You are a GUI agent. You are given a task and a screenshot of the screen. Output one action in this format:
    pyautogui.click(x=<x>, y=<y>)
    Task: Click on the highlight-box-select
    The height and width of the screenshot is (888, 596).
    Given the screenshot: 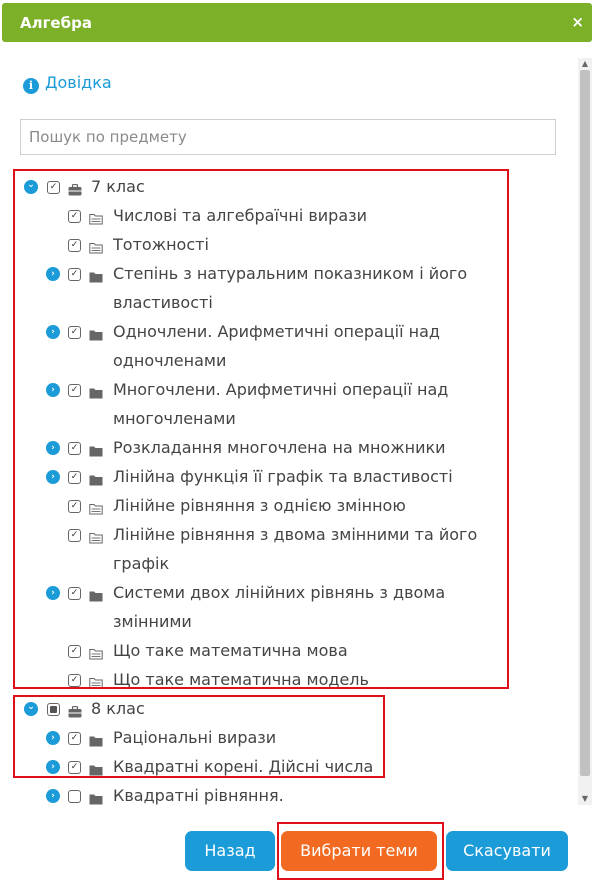 What is the action you would take?
    pyautogui.click(x=360, y=851)
    